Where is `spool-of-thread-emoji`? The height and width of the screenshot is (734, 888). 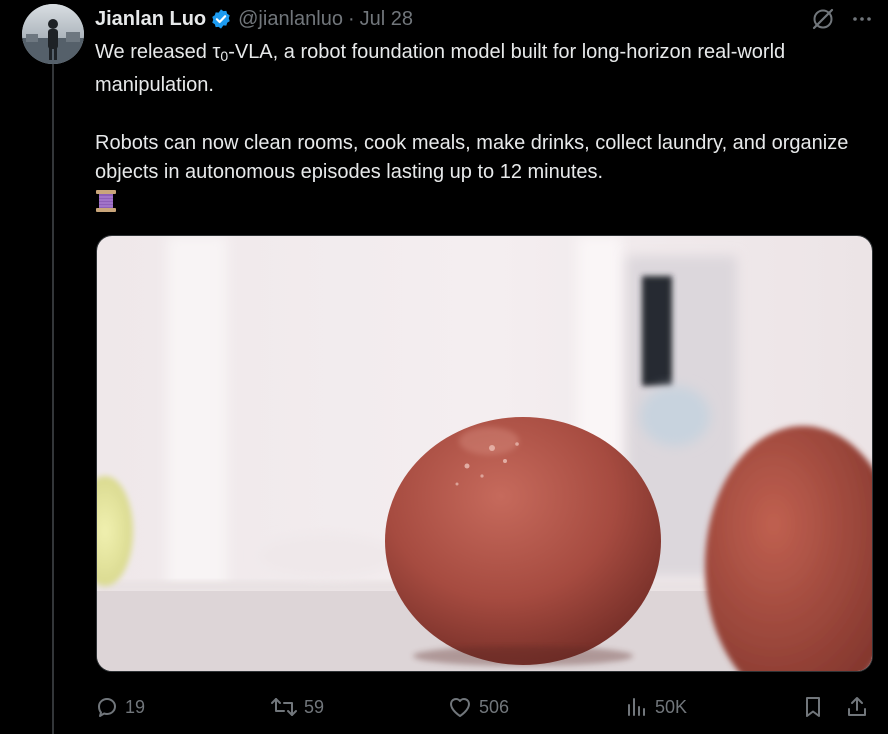 spool-of-thread-emoji is located at coordinates (106, 201).